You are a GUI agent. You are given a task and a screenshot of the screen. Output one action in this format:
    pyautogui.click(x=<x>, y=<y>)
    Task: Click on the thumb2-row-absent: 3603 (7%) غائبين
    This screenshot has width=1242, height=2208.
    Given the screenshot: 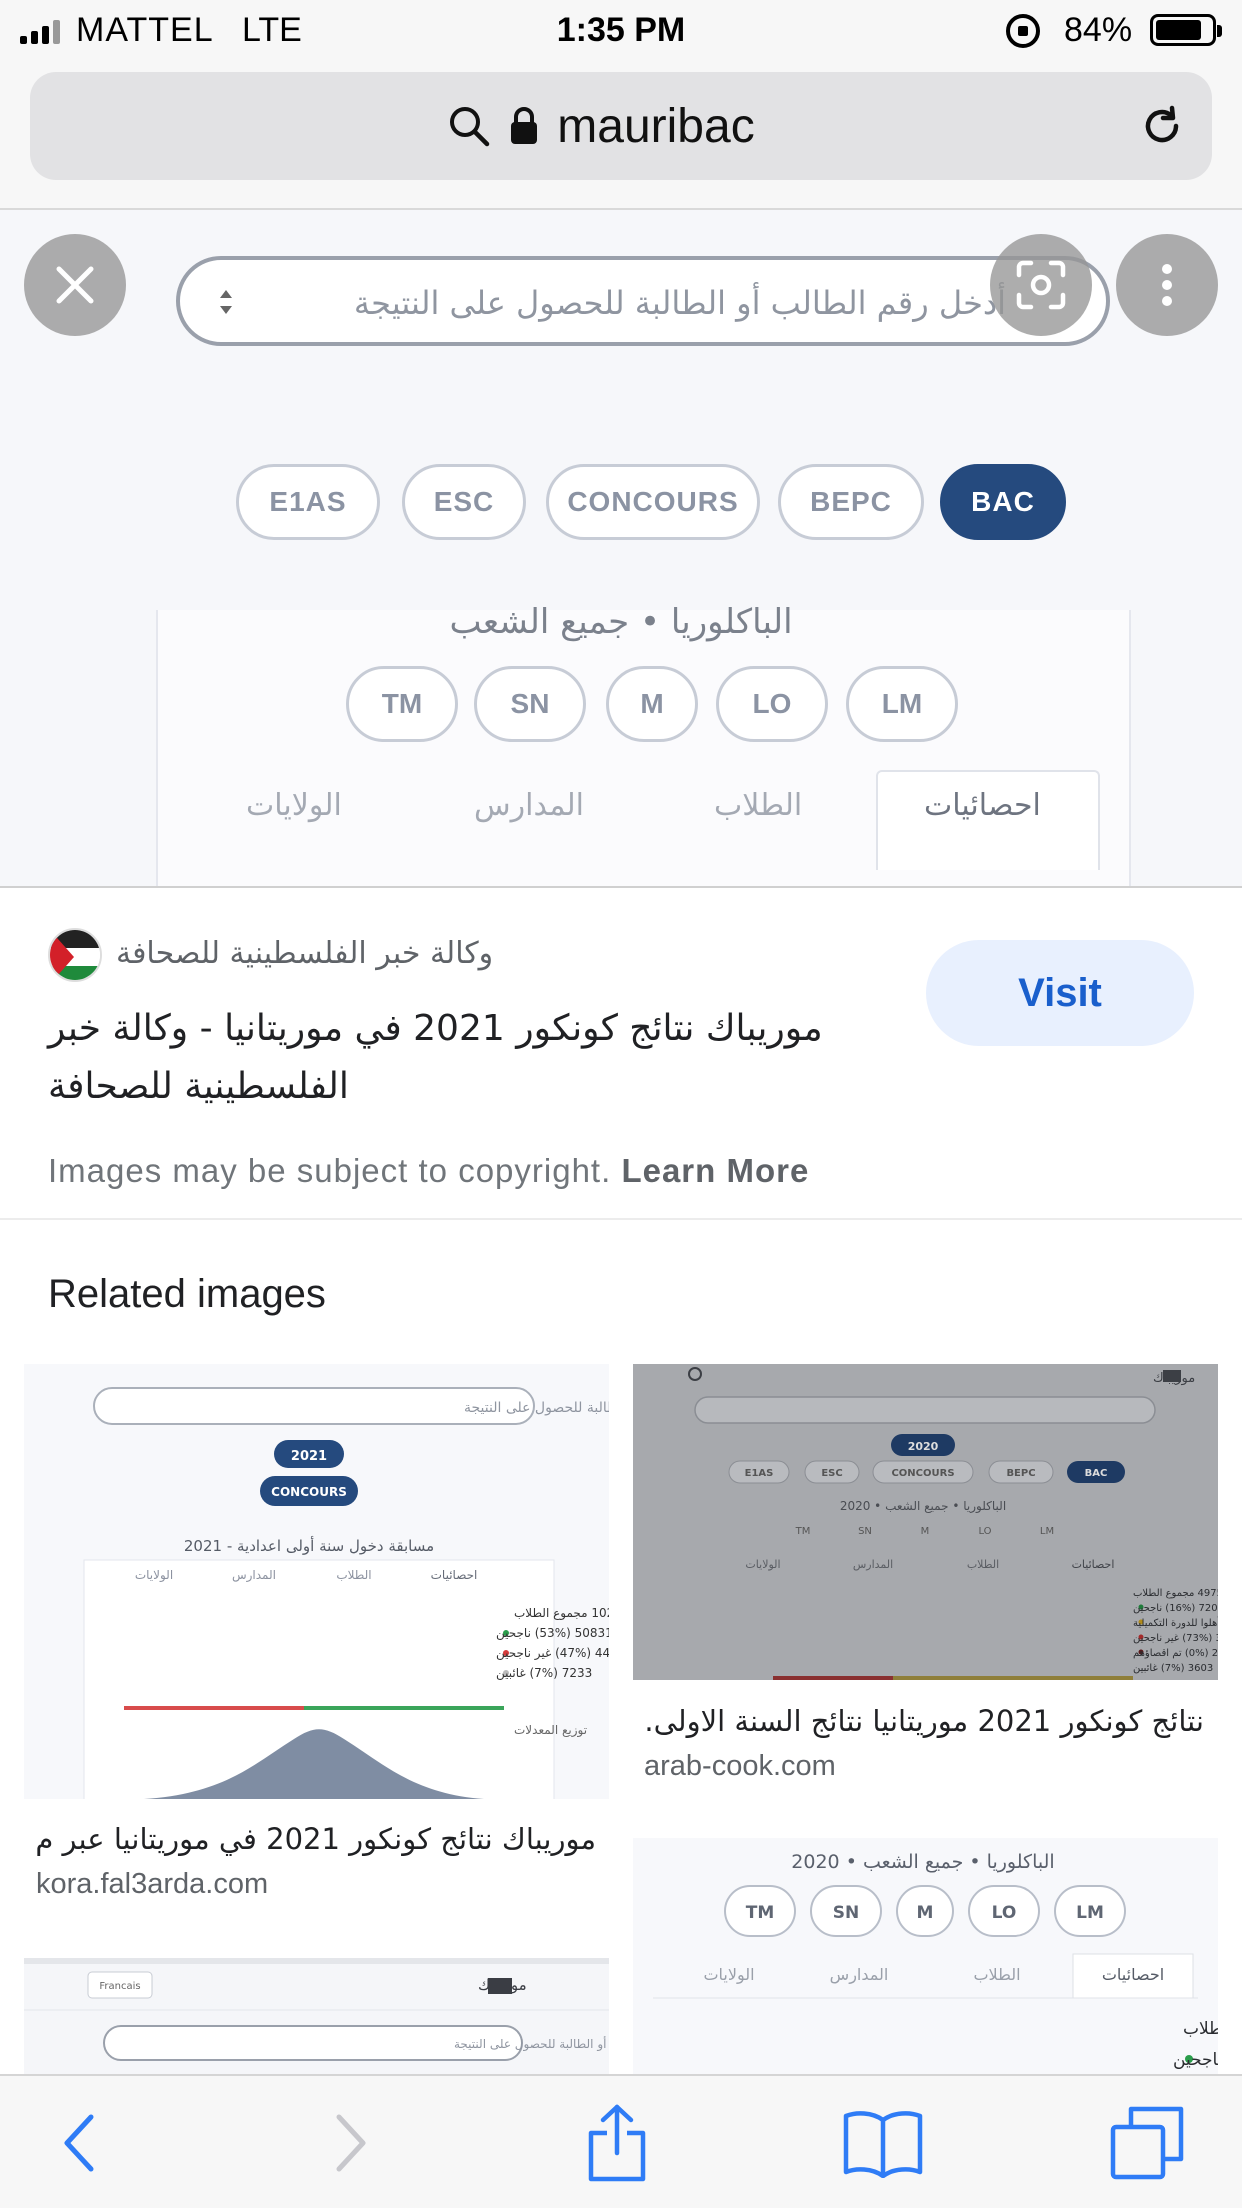 What is the action you would take?
    pyautogui.click(x=1173, y=1668)
    